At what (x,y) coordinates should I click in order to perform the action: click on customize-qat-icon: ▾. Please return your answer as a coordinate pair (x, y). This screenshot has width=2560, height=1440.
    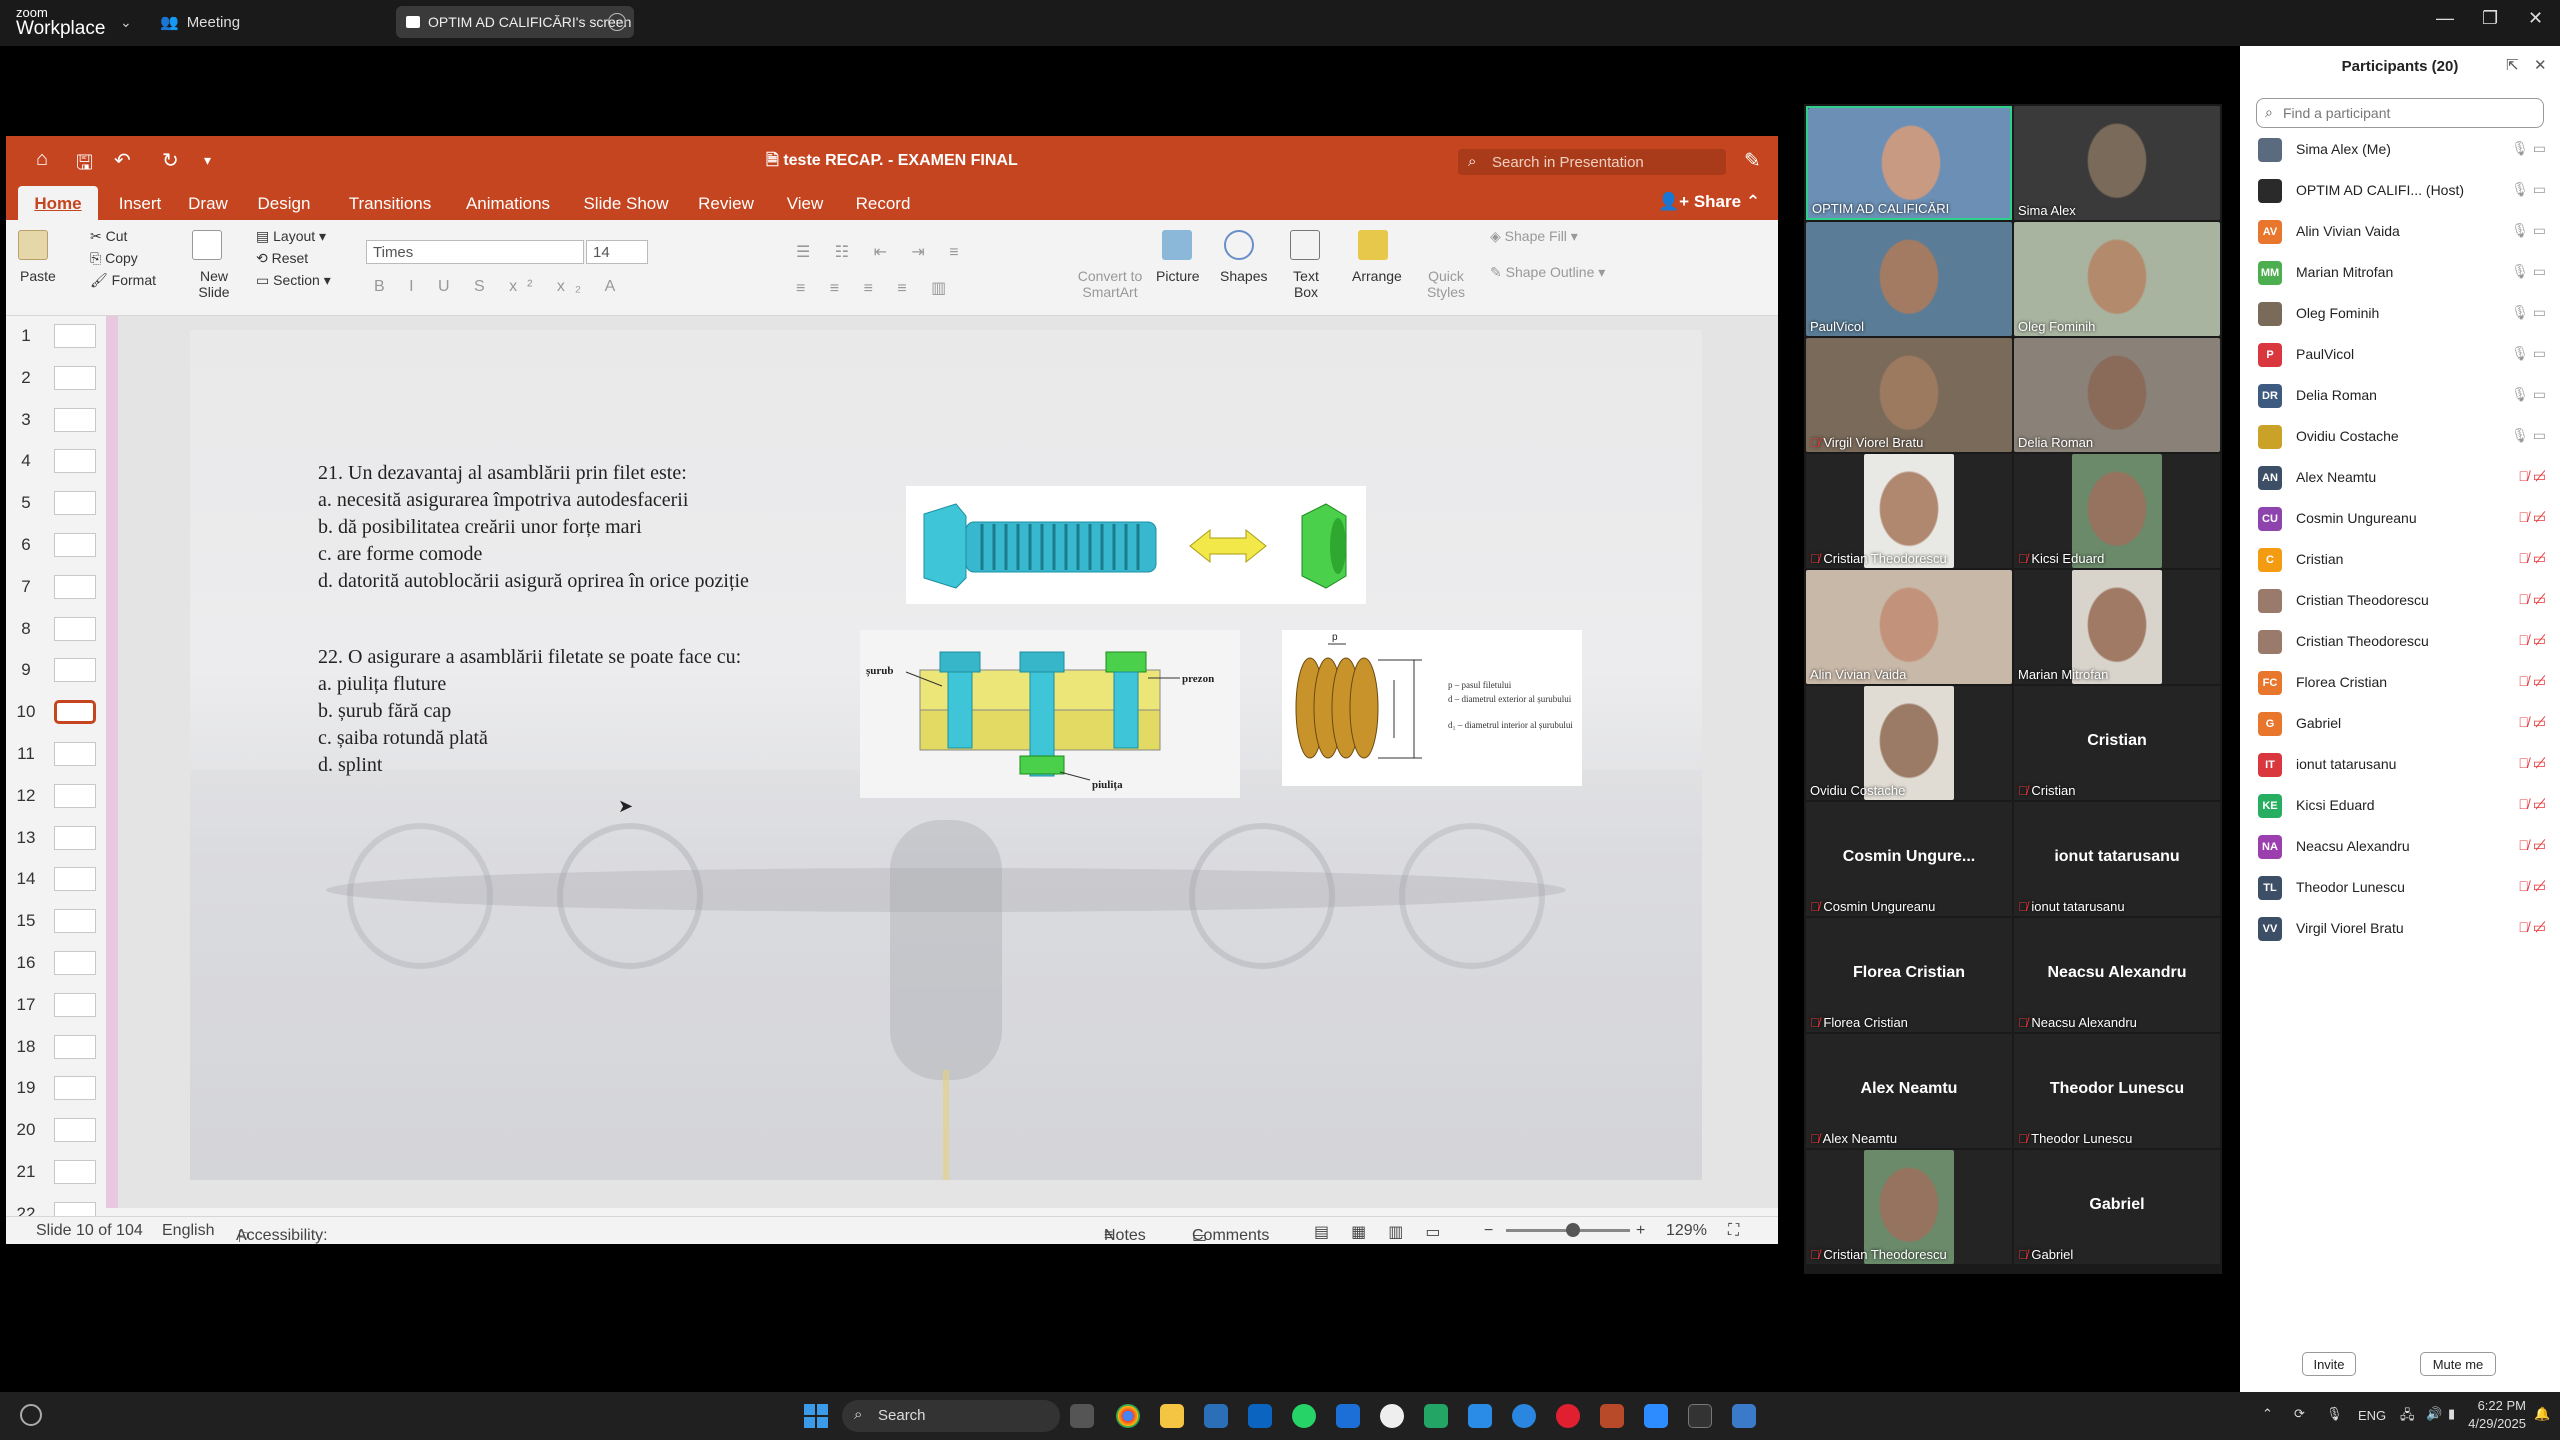
    Looking at the image, I should click on (207, 160).